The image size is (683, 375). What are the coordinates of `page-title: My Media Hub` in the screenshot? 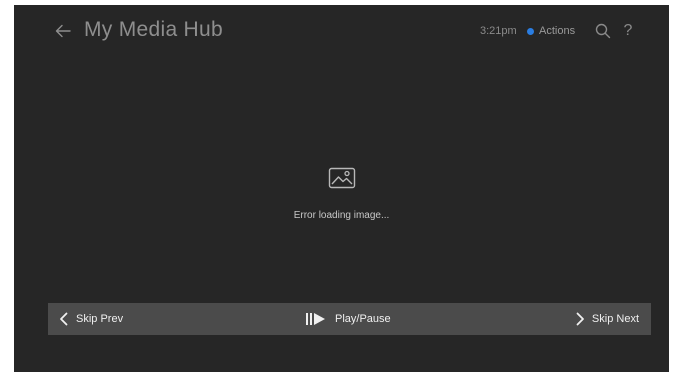 It's located at (153, 29).